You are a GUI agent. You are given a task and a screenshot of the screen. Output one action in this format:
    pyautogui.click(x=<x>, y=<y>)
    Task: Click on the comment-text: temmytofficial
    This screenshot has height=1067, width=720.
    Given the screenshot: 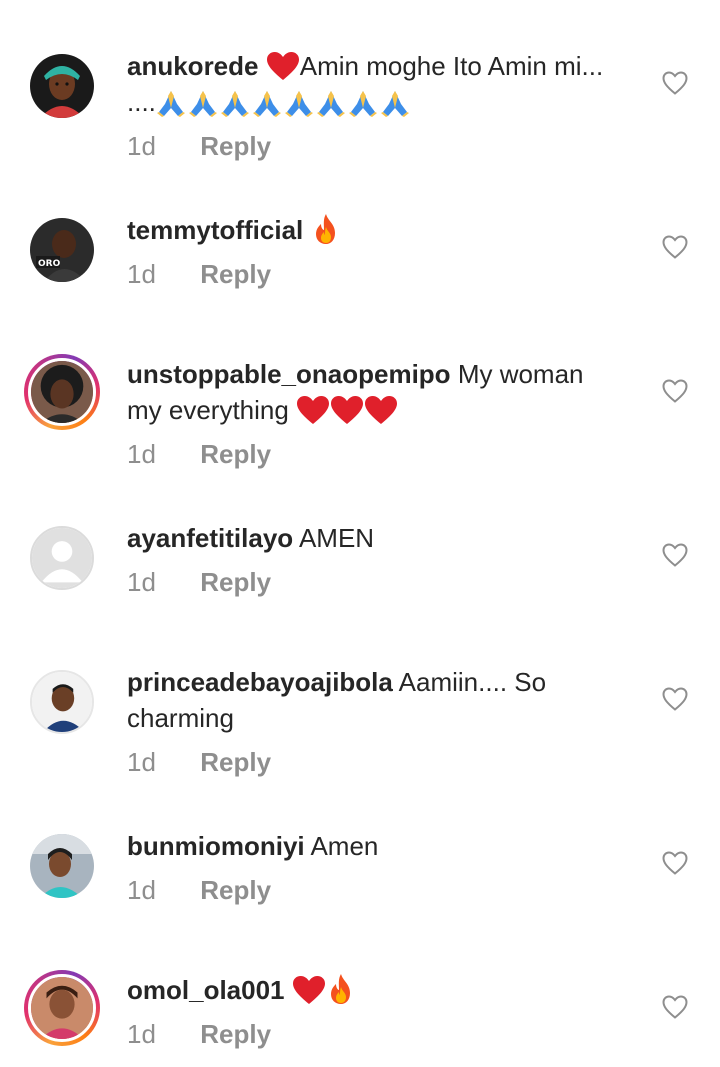 What is the action you would take?
    pyautogui.click(x=387, y=230)
    